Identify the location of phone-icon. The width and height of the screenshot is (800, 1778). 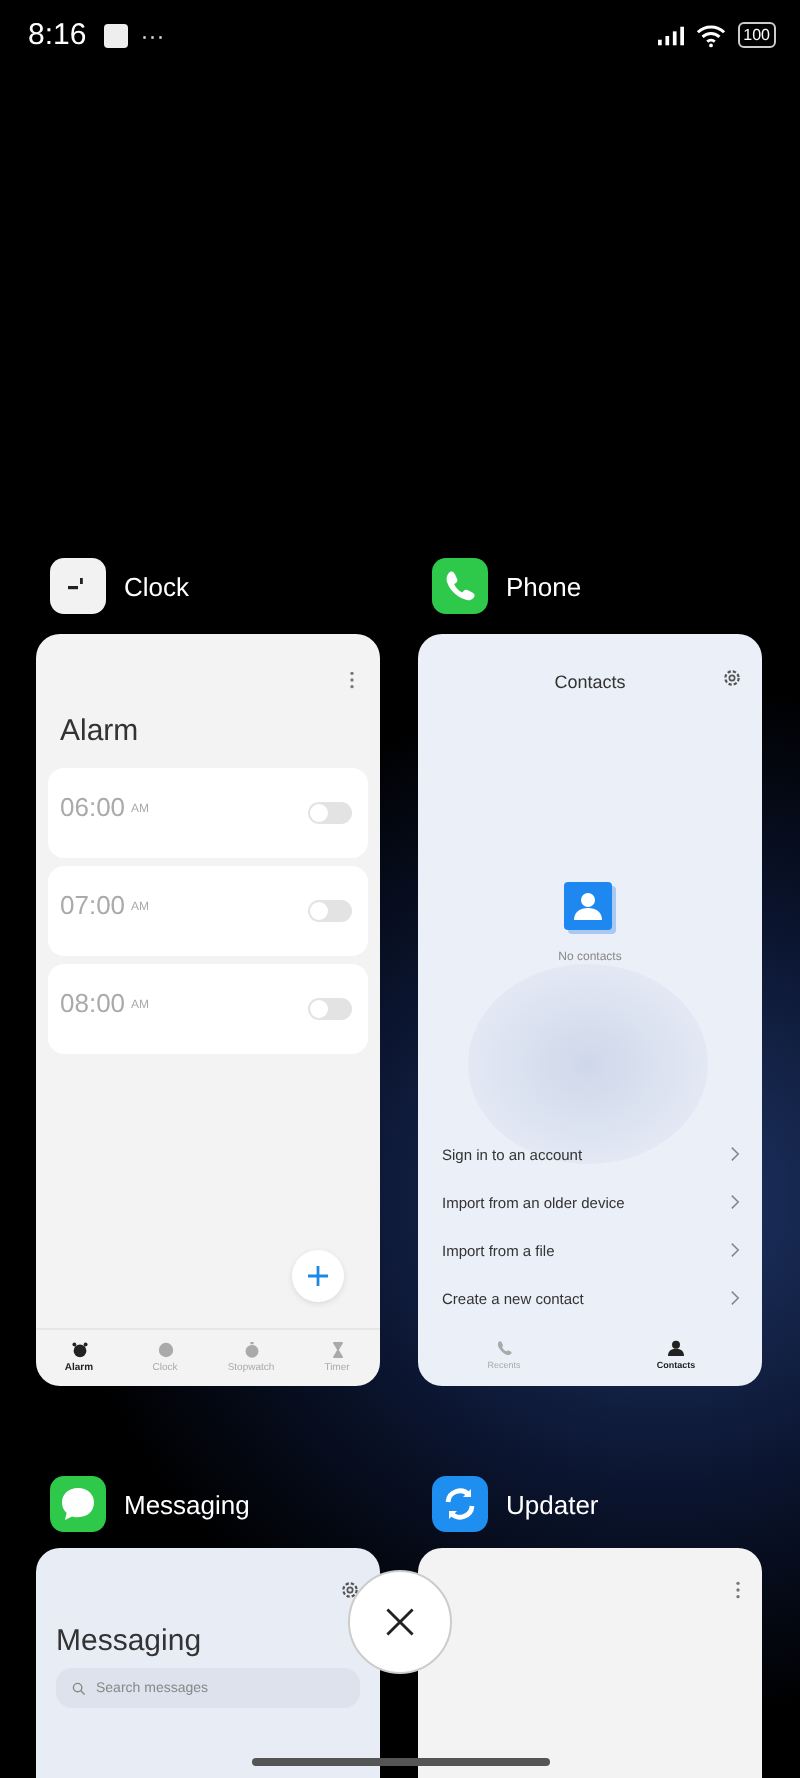
(504, 1347).